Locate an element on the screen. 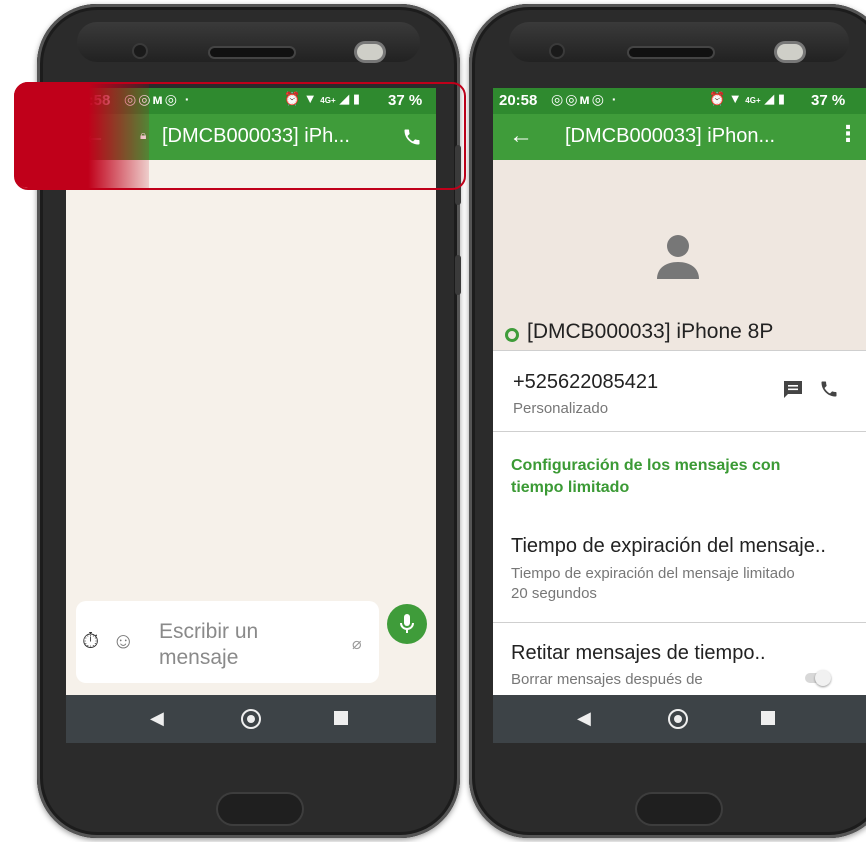  side-button is located at coordinates (458, 275).